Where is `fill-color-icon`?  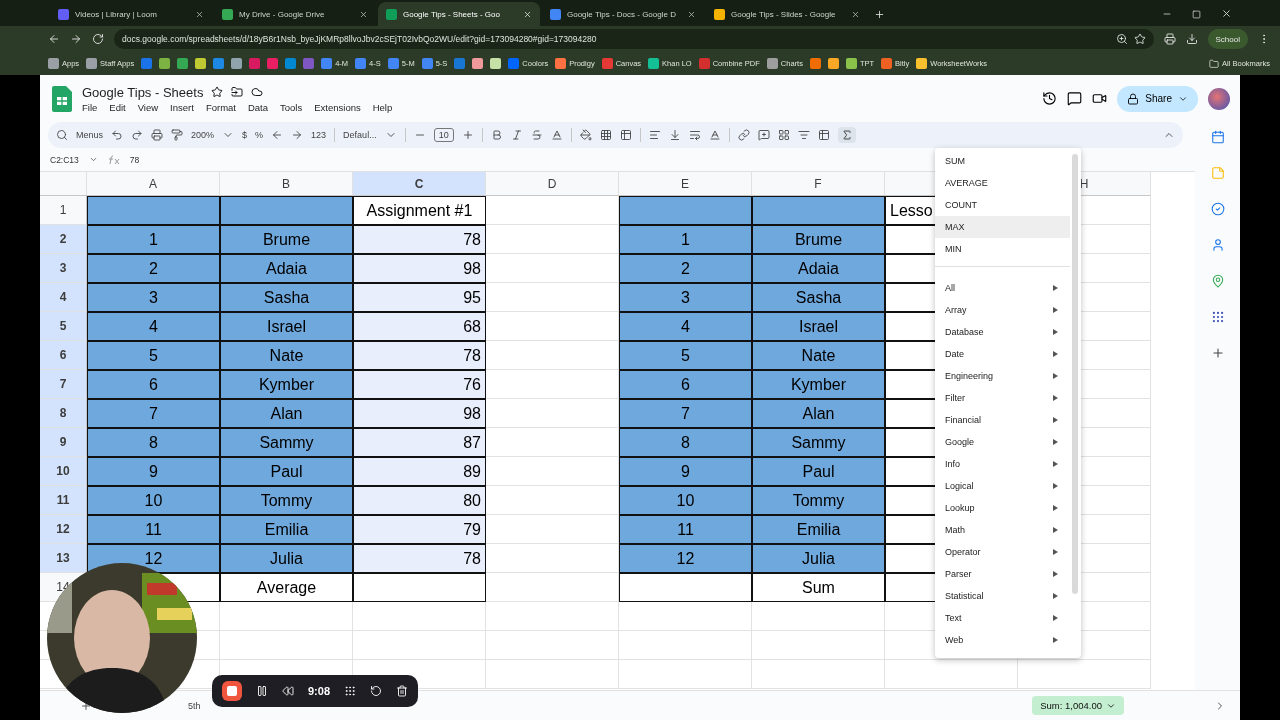
fill-color-icon is located at coordinates (585, 135).